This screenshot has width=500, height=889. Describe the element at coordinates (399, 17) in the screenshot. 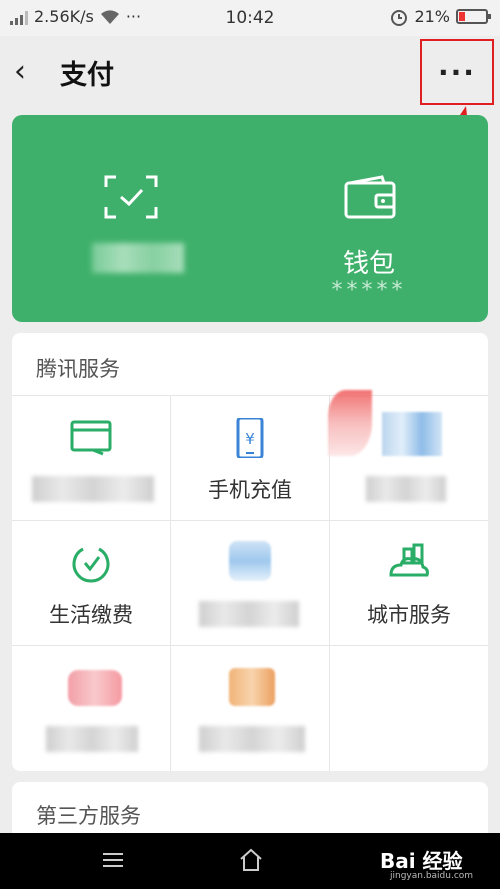

I see `alarm-icon` at that location.